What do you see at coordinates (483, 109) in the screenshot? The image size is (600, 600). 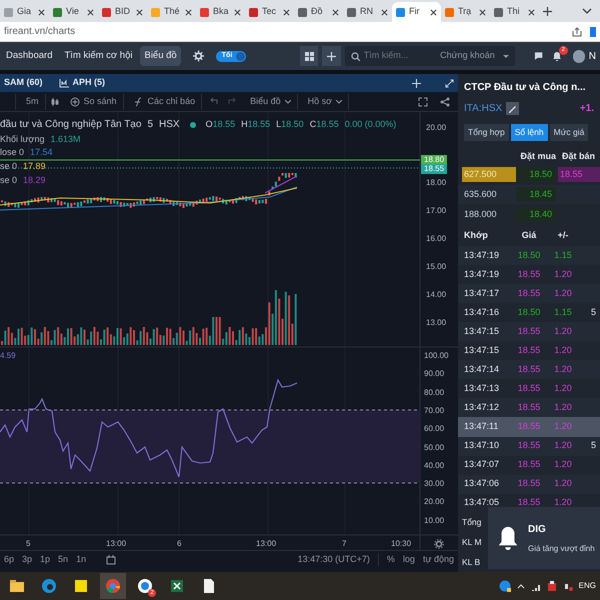 I see `symbol-label: ITA:HSX` at bounding box center [483, 109].